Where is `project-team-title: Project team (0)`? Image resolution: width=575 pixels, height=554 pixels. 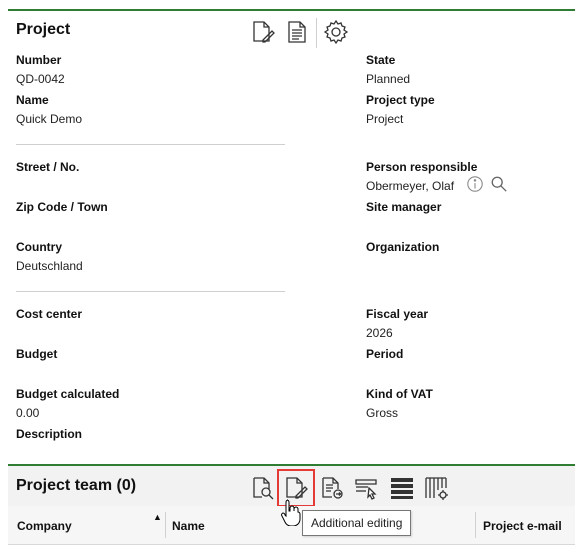 project-team-title: Project team (0) is located at coordinates (76, 485).